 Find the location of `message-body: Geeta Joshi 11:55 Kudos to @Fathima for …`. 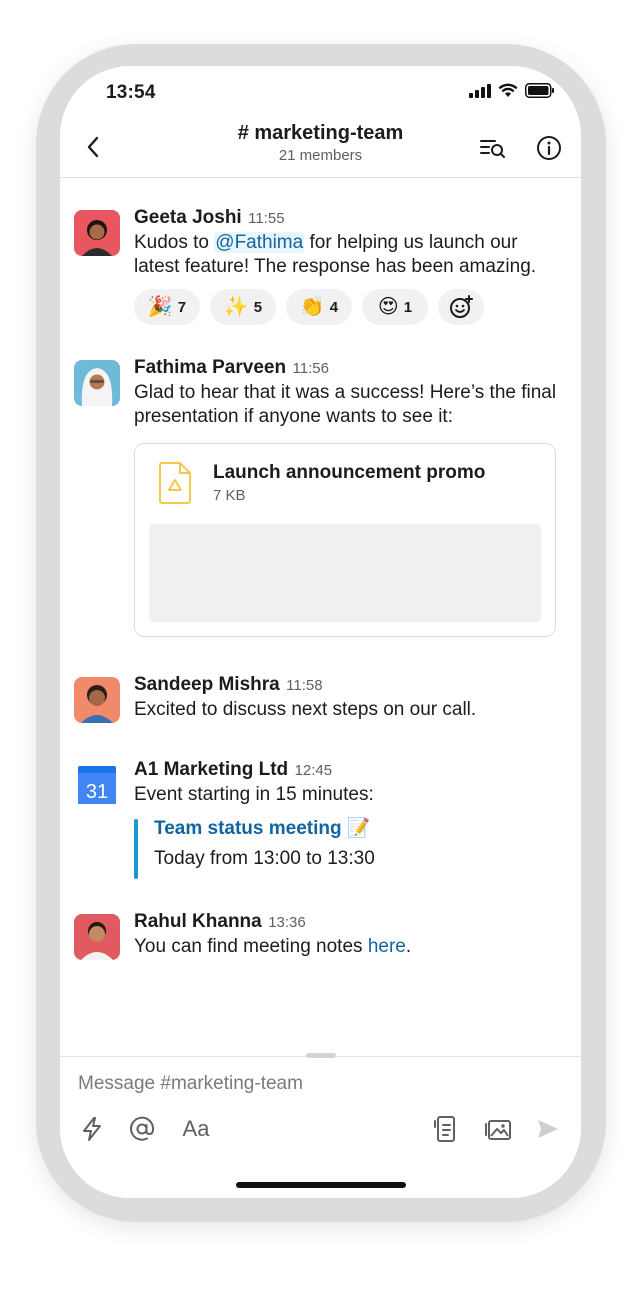

message-body: Geeta Joshi 11:55 Kudos to @Fathima for … is located at coordinates (349, 265).